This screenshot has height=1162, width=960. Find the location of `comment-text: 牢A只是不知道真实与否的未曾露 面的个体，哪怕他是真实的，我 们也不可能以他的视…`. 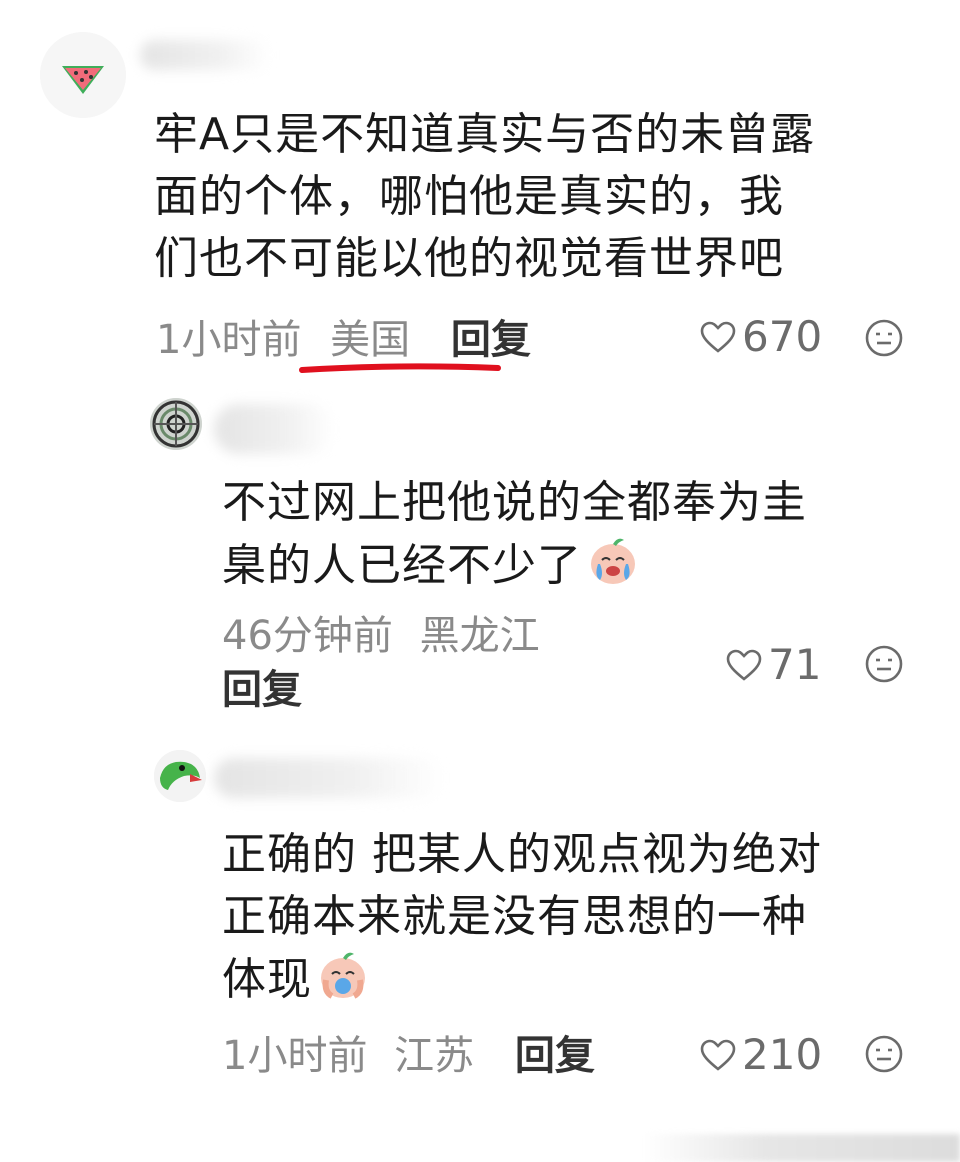

comment-text: 牢A只是不知道真实与否的未曾露 面的个体，哪怕他是真实的，我 们也不可能以他的视… is located at coordinates (485, 196).